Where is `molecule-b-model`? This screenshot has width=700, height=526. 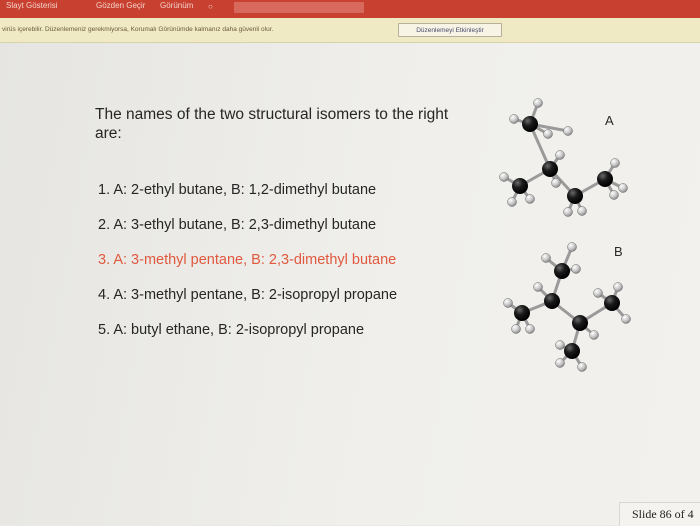
molecule-b-model is located at coordinates (567, 307).